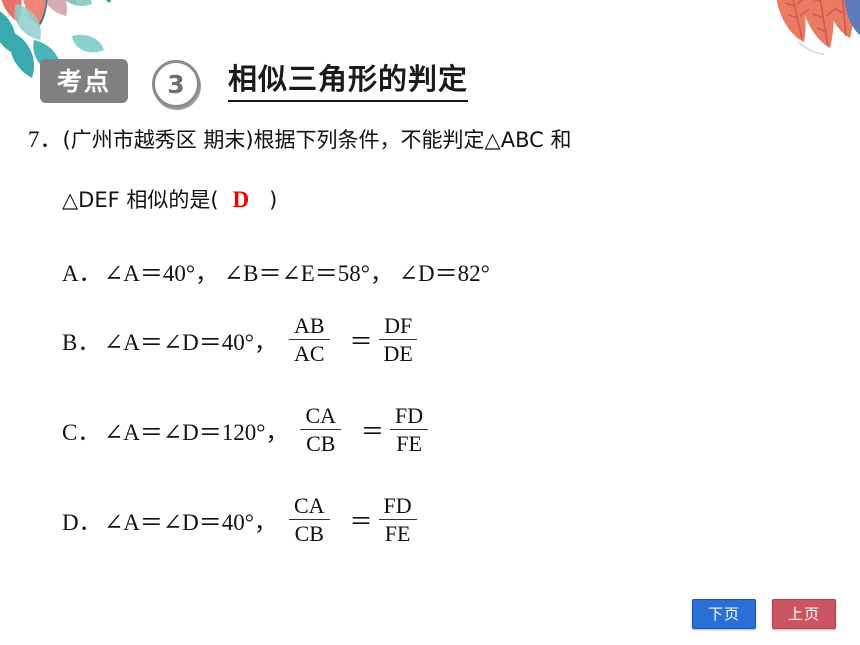 The height and width of the screenshot is (645, 860). I want to click on option-d-condition: ∠A＝∠D＝40°, so click(179, 522).